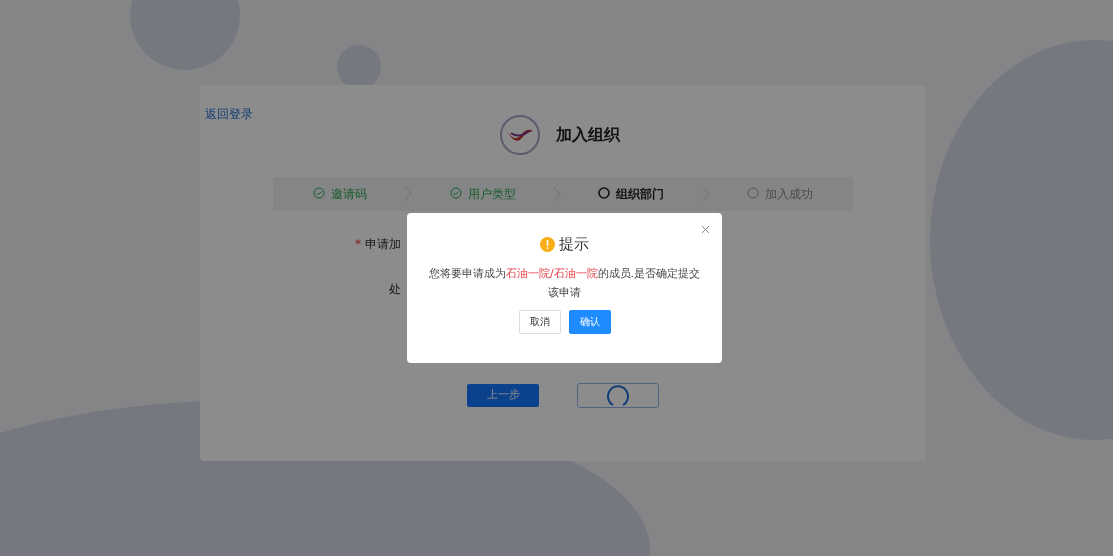  What do you see at coordinates (520, 135) in the screenshot?
I see `logo-icon` at bounding box center [520, 135].